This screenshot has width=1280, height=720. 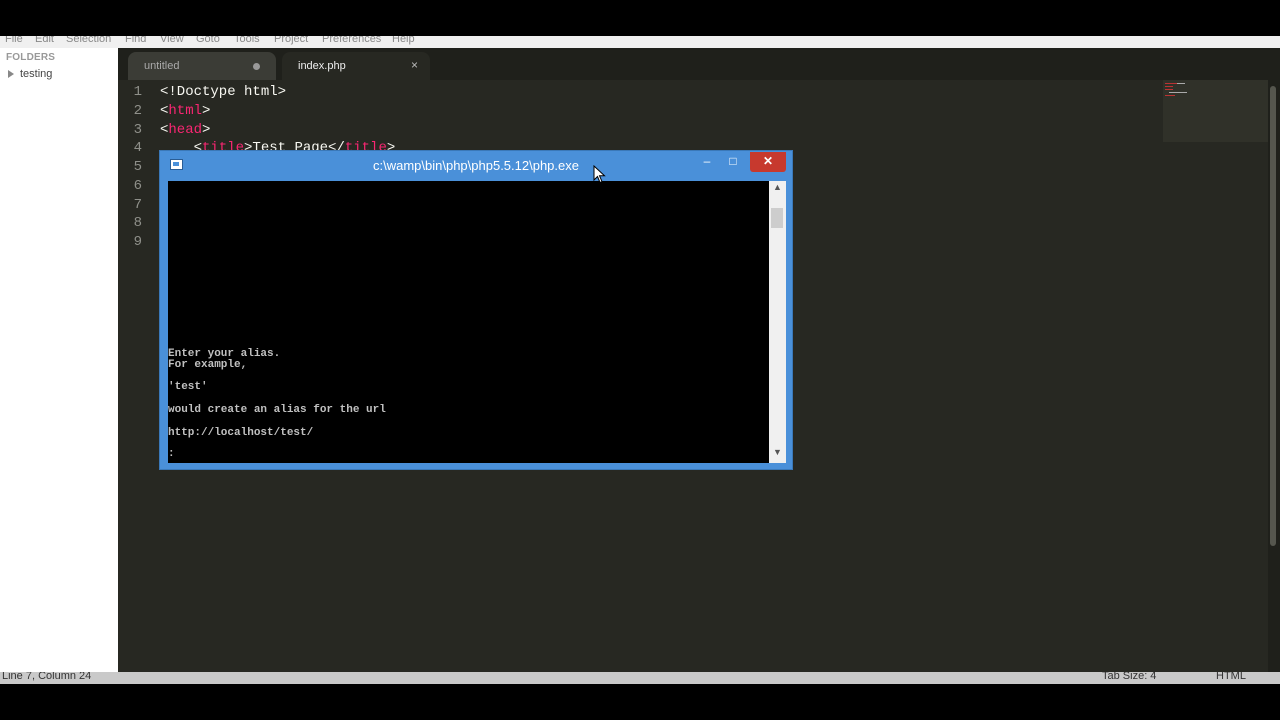 What do you see at coordinates (777, 218) in the screenshot?
I see `console-scroll-thumb` at bounding box center [777, 218].